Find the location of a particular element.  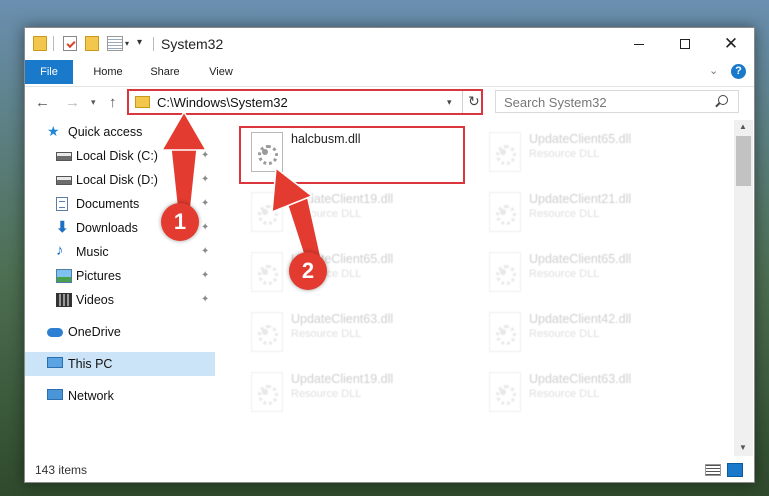

view-options-icon is located at coordinates (115, 43).